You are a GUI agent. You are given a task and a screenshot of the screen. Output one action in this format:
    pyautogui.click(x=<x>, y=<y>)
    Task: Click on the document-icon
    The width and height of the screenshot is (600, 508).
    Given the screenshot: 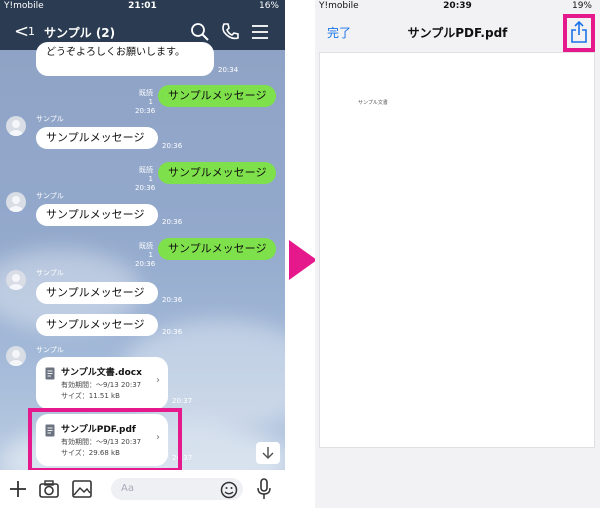 What is the action you would take?
    pyautogui.click(x=50, y=373)
    